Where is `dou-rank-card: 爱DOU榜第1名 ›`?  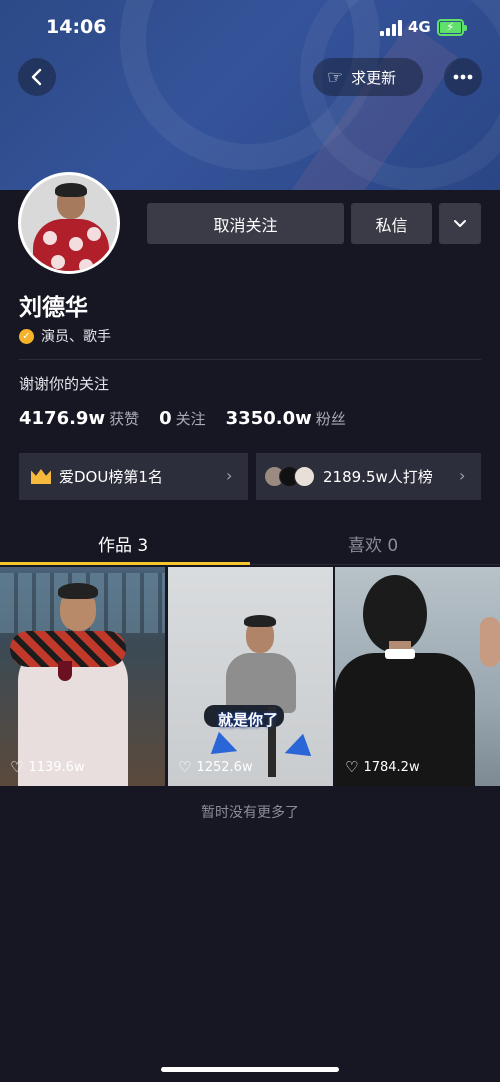
dou-rank-card: 爱DOU榜第1名 › is located at coordinates (133, 476).